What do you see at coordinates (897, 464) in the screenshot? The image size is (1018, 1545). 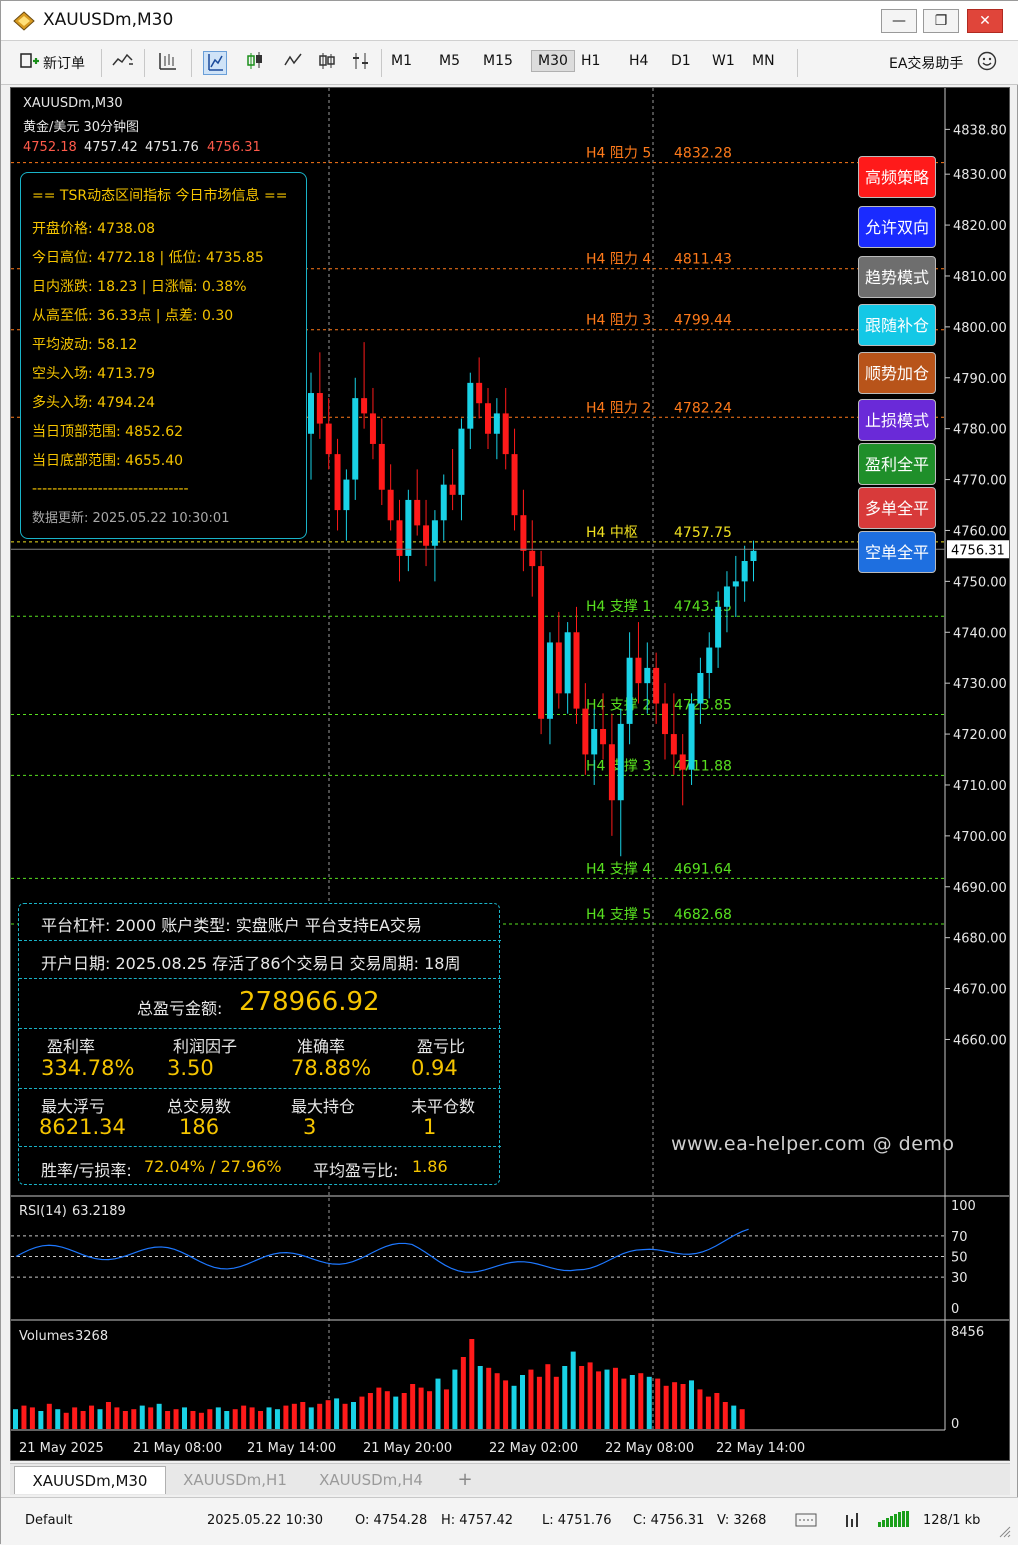 I see `ea-button-6: 盈利全平` at bounding box center [897, 464].